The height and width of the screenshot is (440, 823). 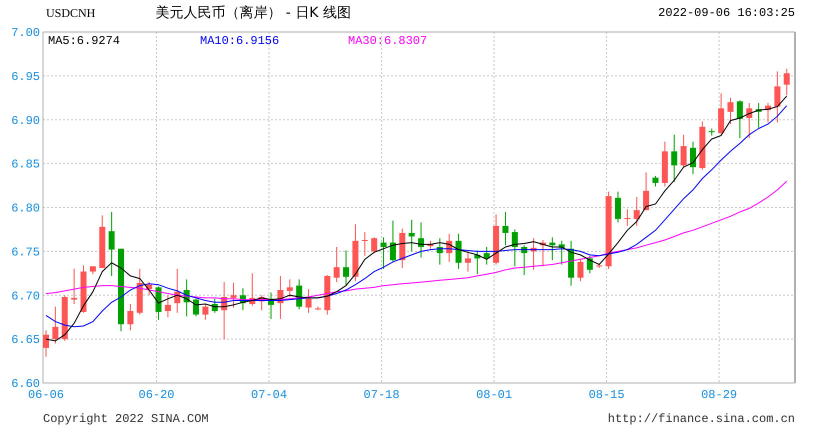 What do you see at coordinates (240, 41) in the screenshot?
I see `legend-label: MA10:6.9156` at bounding box center [240, 41].